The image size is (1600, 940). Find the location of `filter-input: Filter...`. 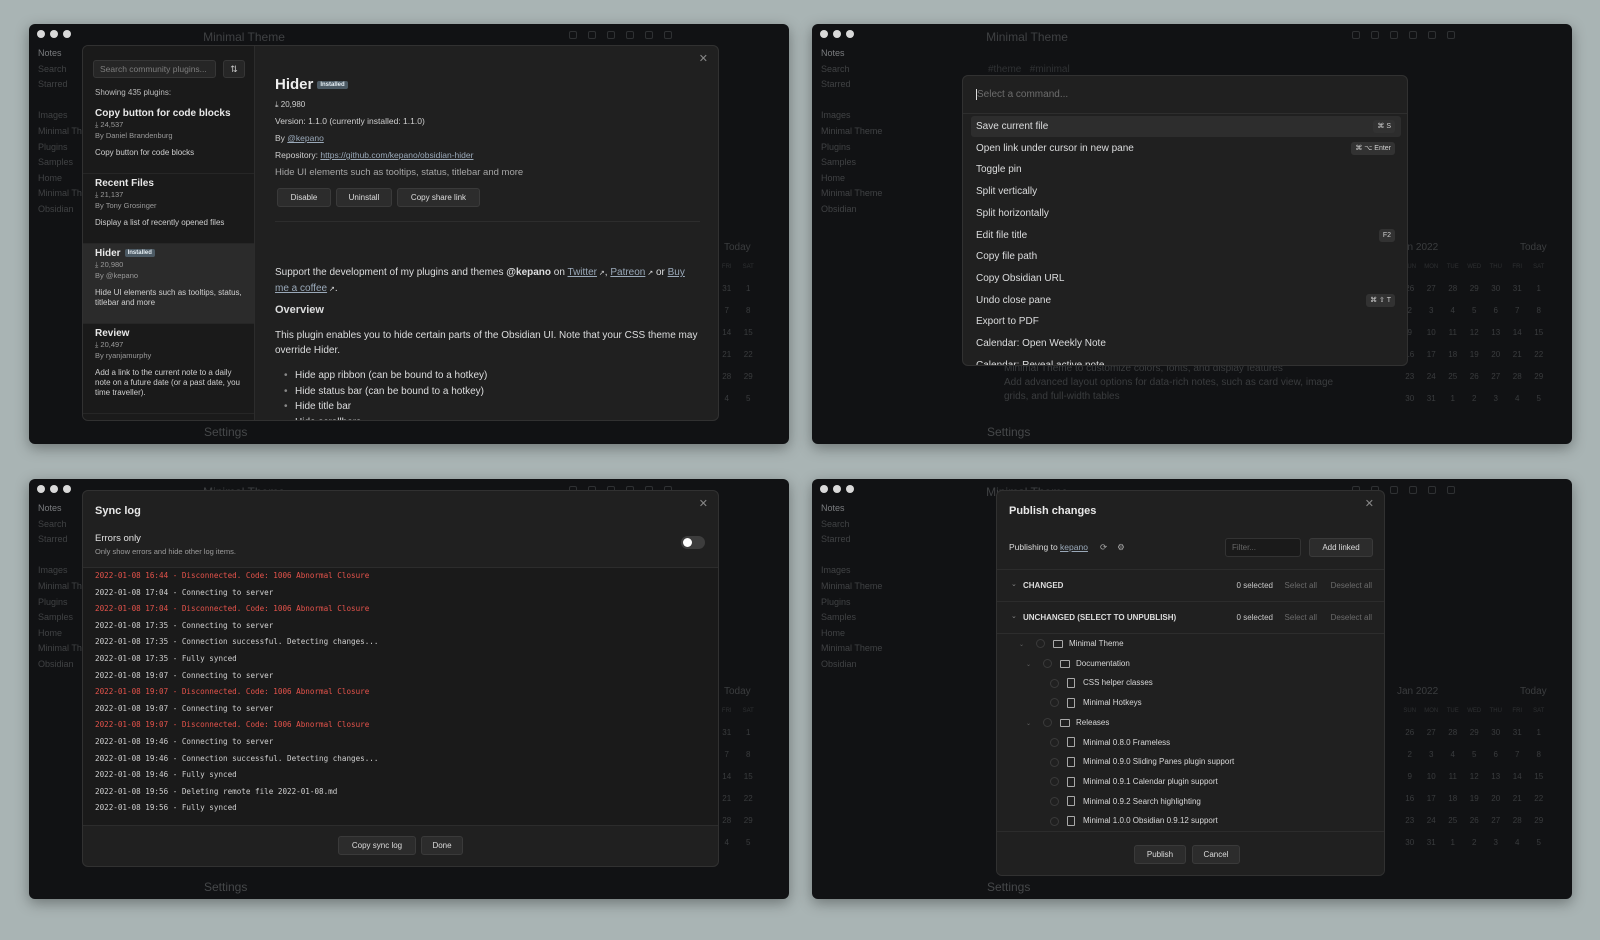

filter-input: Filter... is located at coordinates (1263, 547).